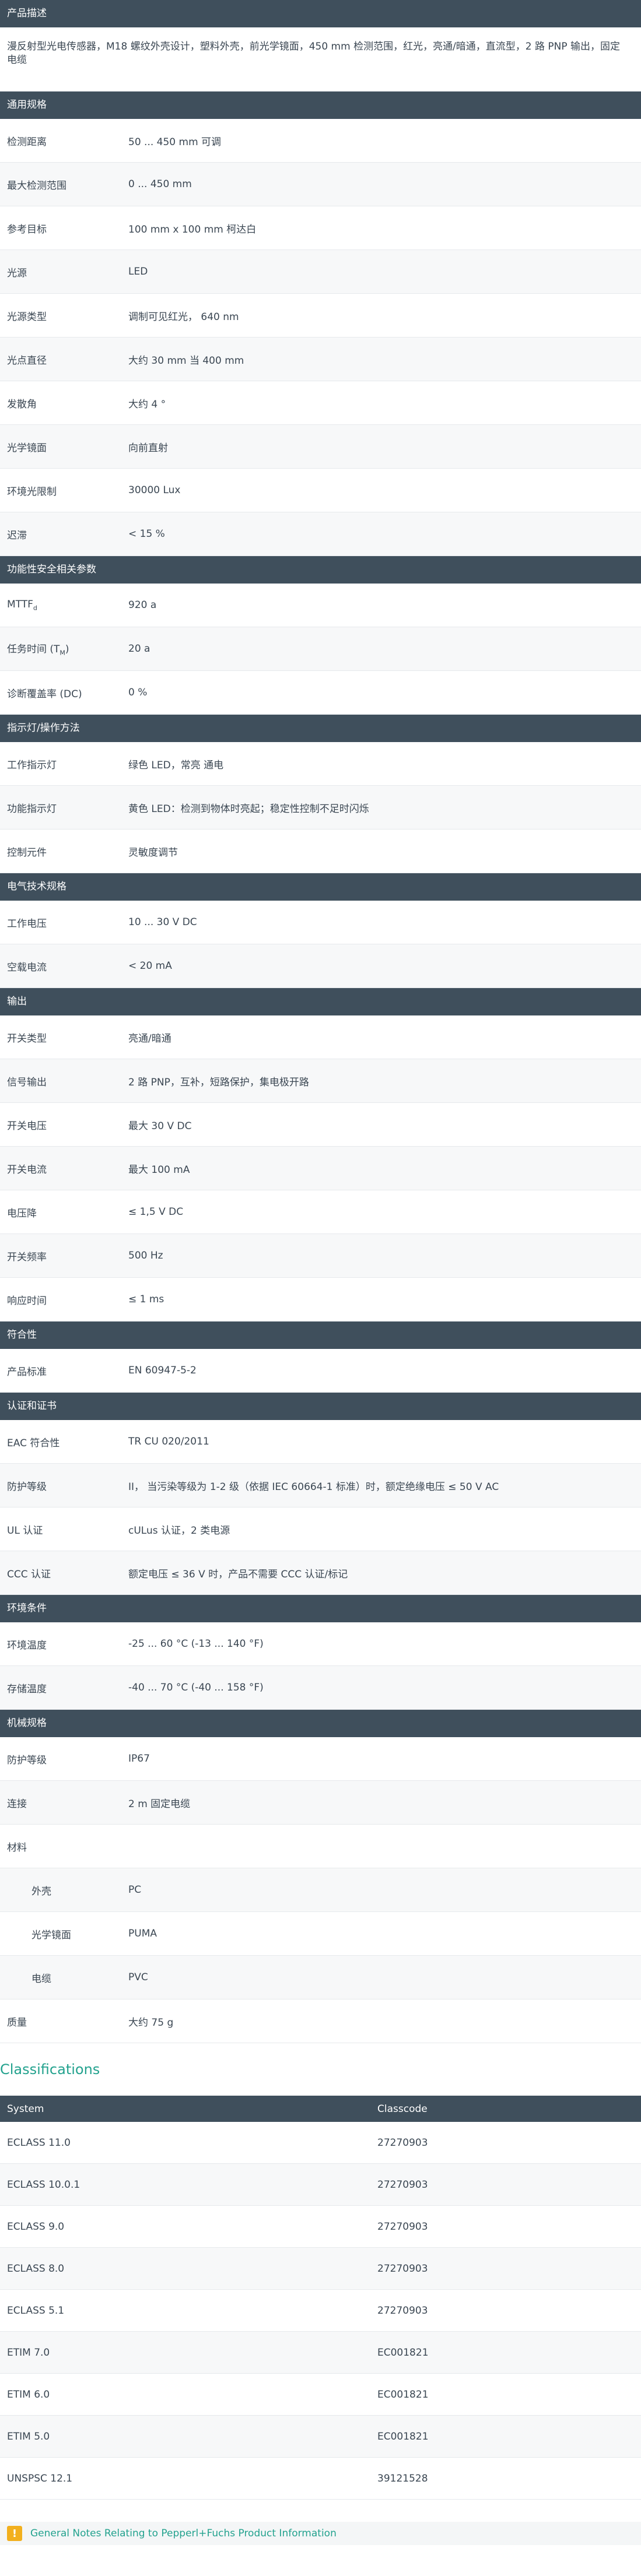 The width and height of the screenshot is (641, 2576). What do you see at coordinates (320, 2311) in the screenshot?
I see `table-row: ECLASS 5.1 27270903` at bounding box center [320, 2311].